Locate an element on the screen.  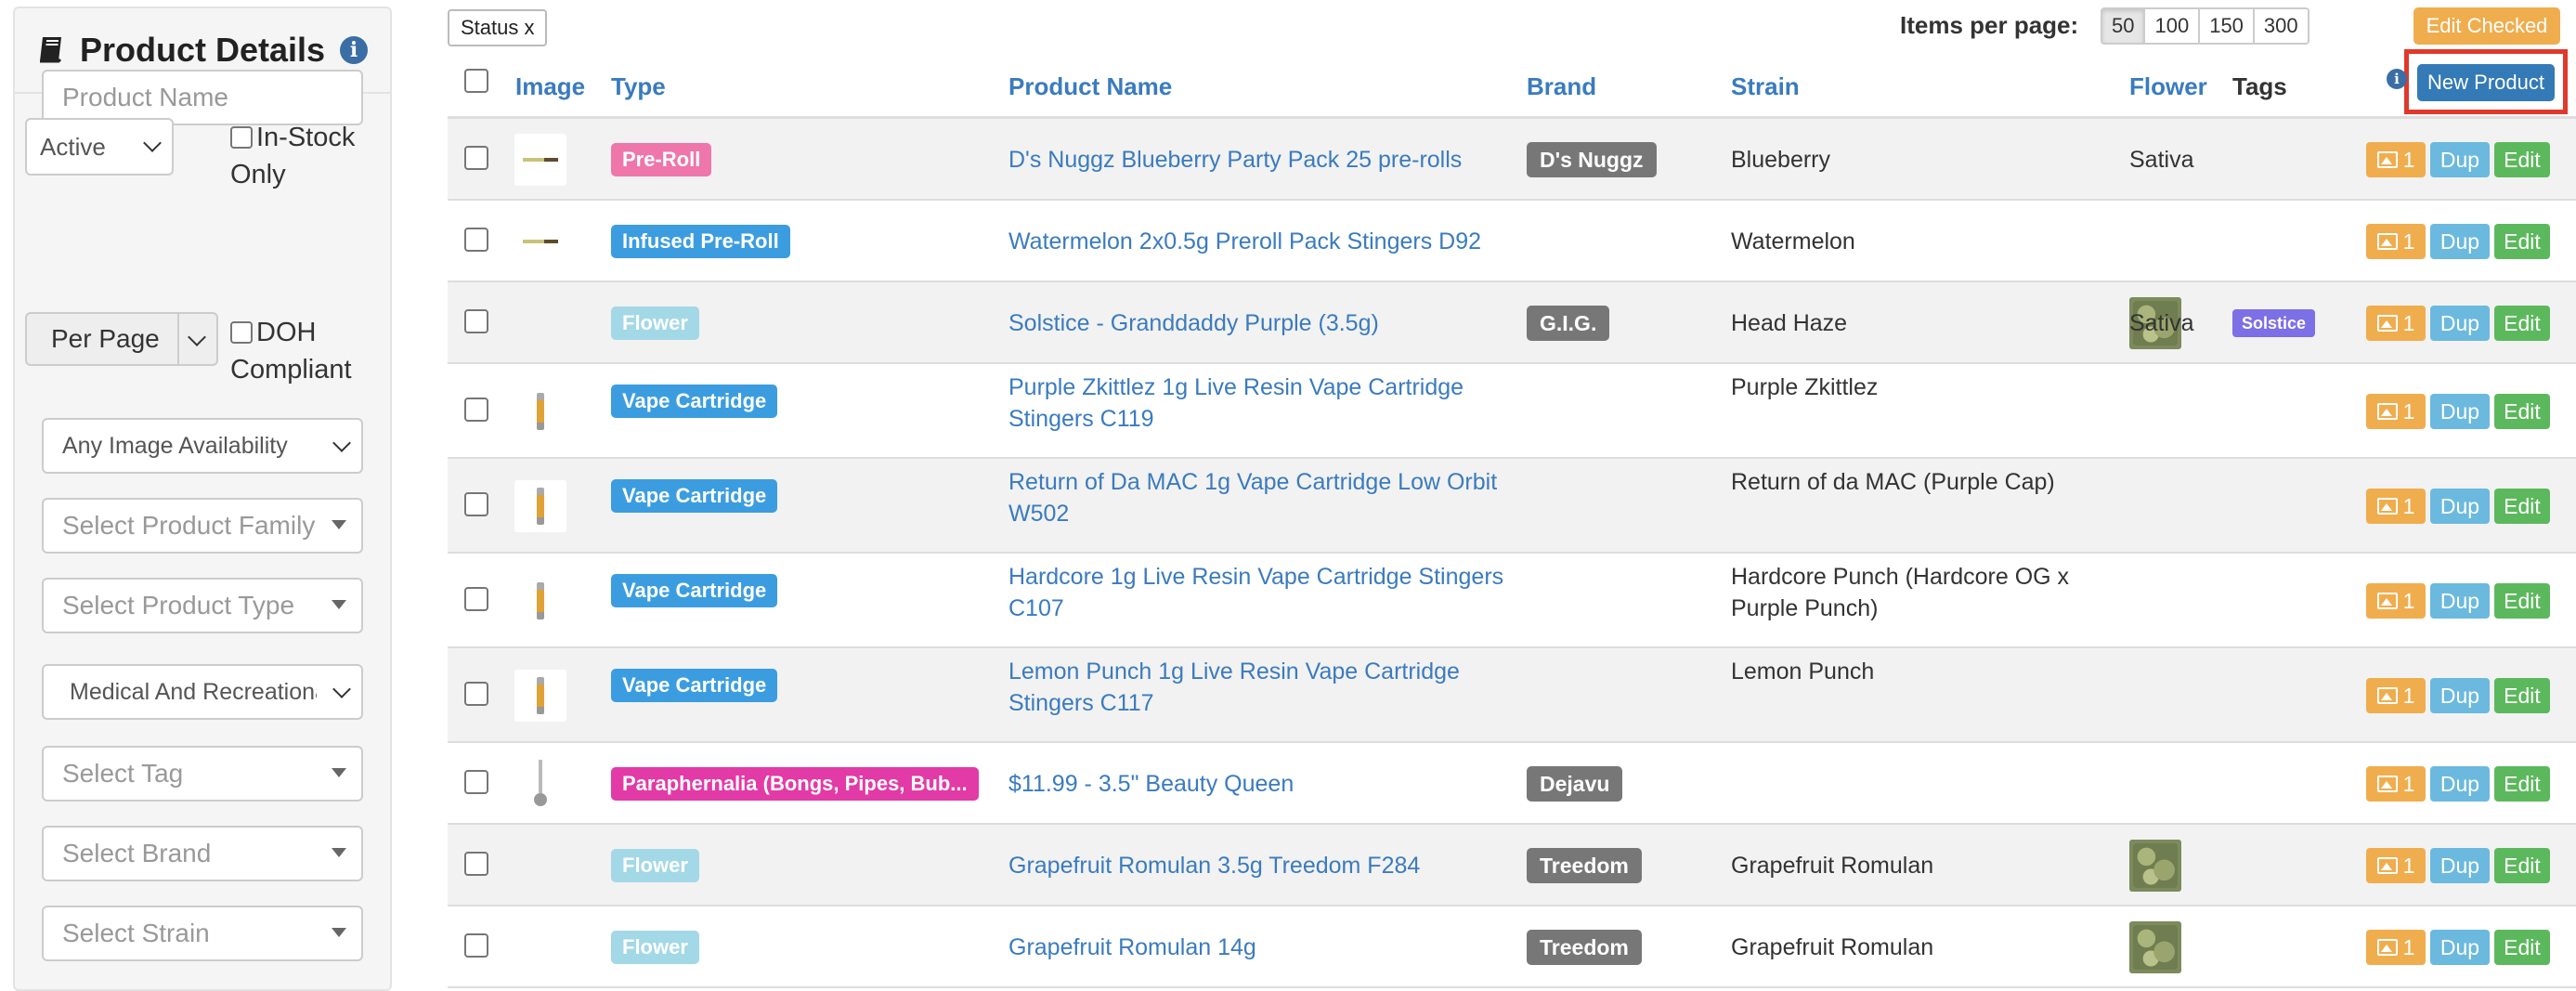
col-image: Image is located at coordinates (550, 86).